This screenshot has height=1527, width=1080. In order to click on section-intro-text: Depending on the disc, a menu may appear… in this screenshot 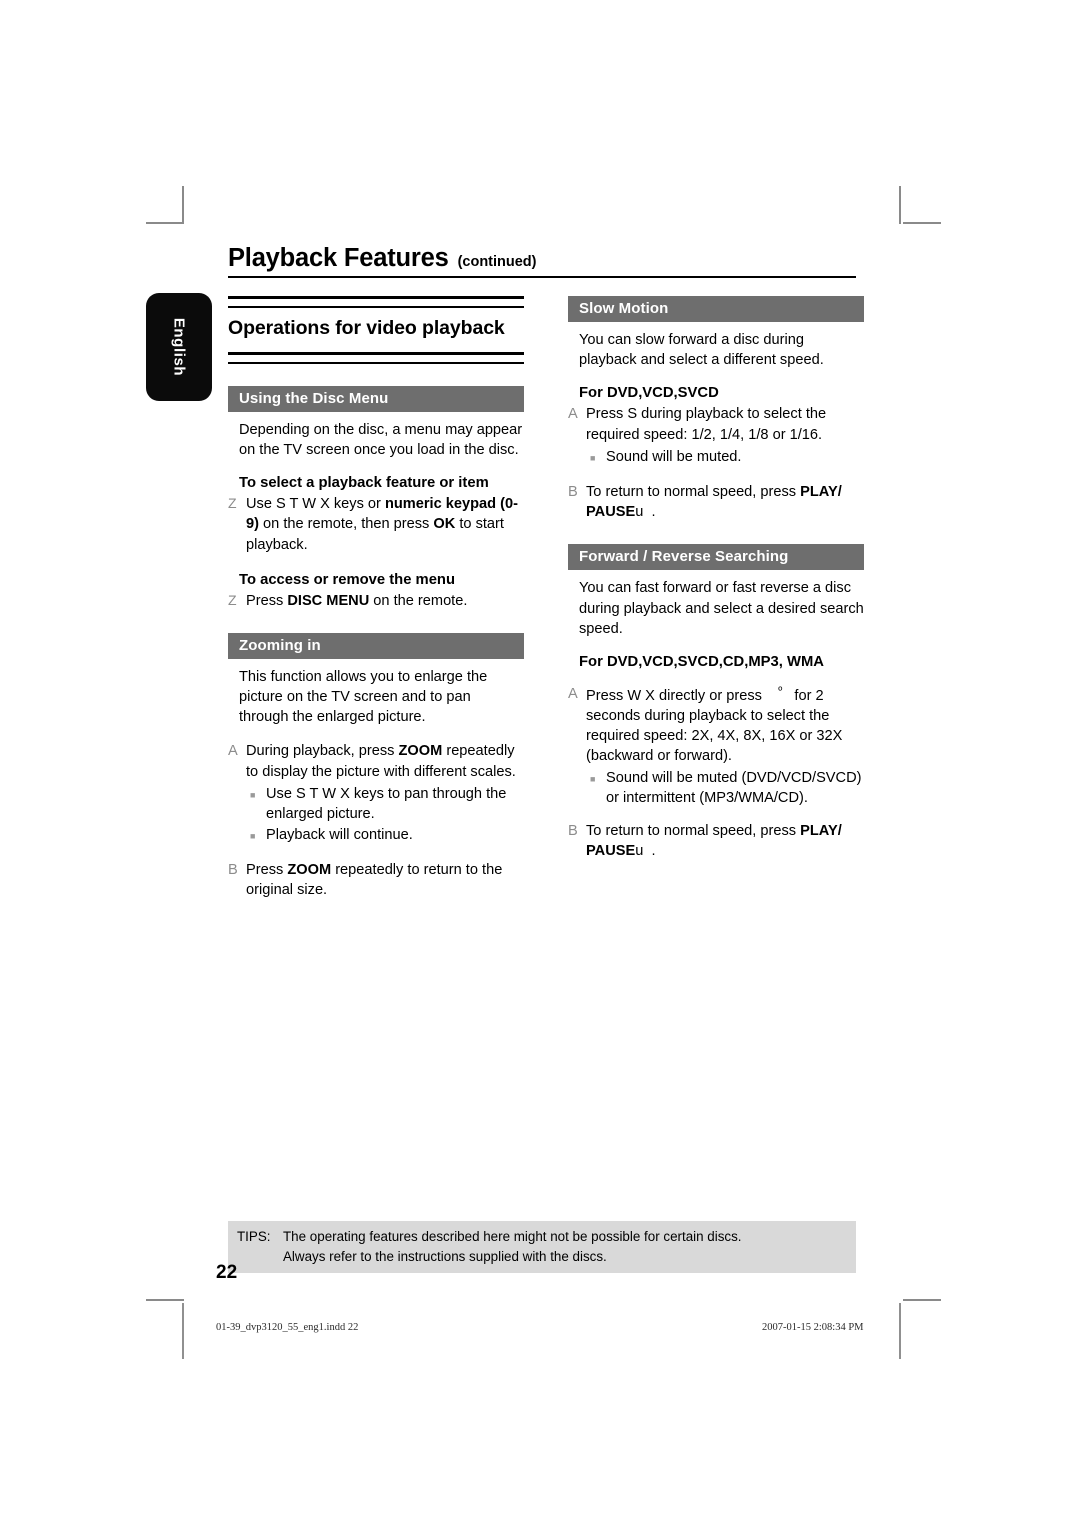, I will do `click(381, 439)`.